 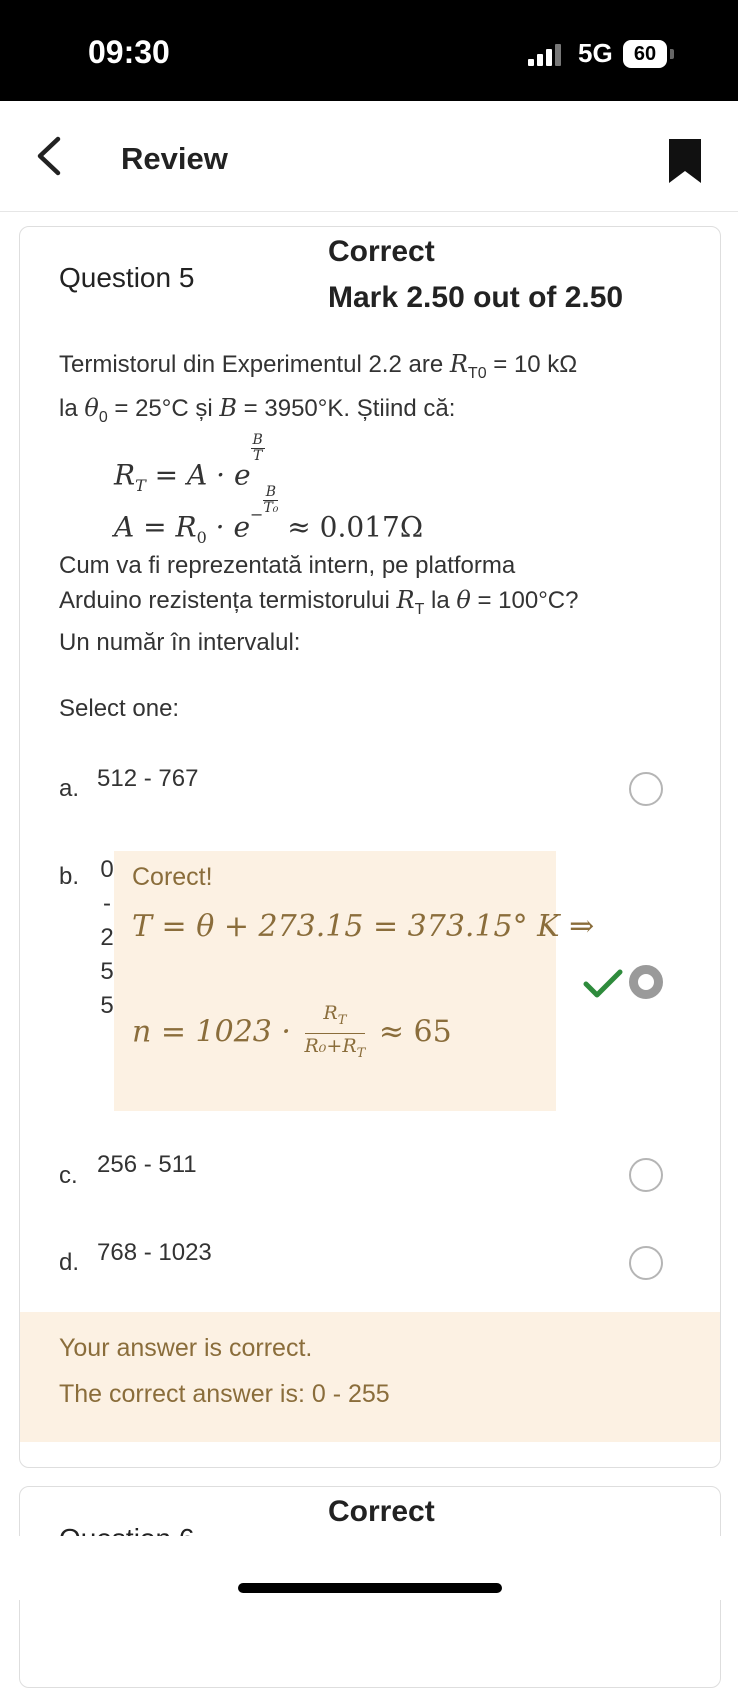 I want to click on option-letter: a., so click(x=69, y=788).